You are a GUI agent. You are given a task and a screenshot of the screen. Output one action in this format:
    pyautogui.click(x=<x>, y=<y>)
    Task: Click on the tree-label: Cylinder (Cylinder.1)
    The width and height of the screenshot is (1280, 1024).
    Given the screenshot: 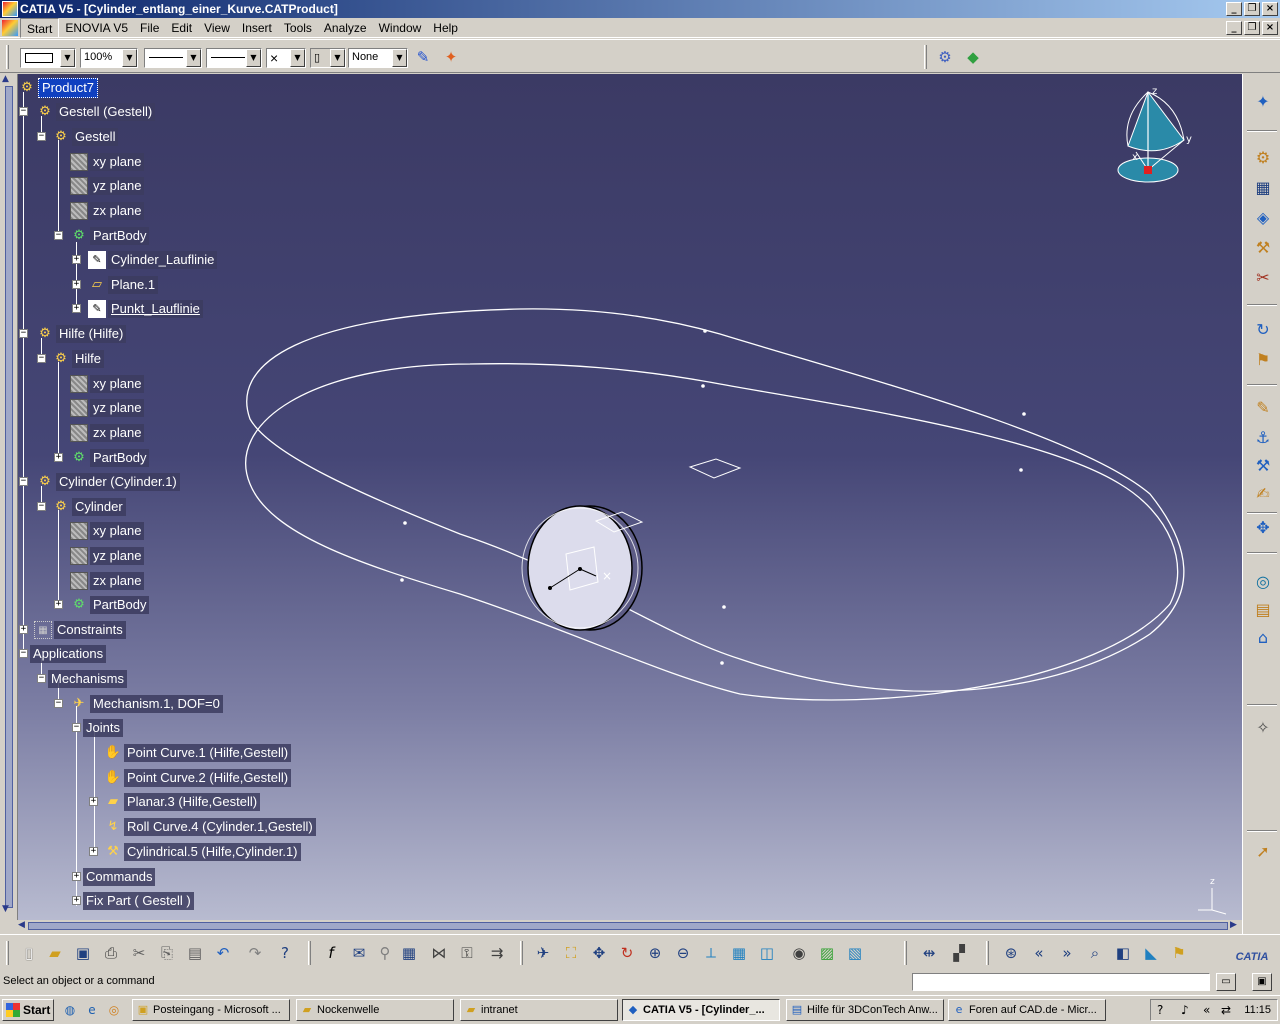 What is the action you would take?
    pyautogui.click(x=118, y=482)
    